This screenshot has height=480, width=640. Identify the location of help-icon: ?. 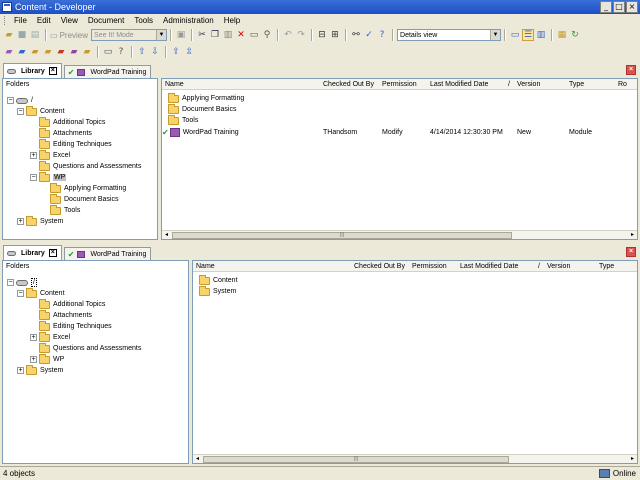
(382, 35).